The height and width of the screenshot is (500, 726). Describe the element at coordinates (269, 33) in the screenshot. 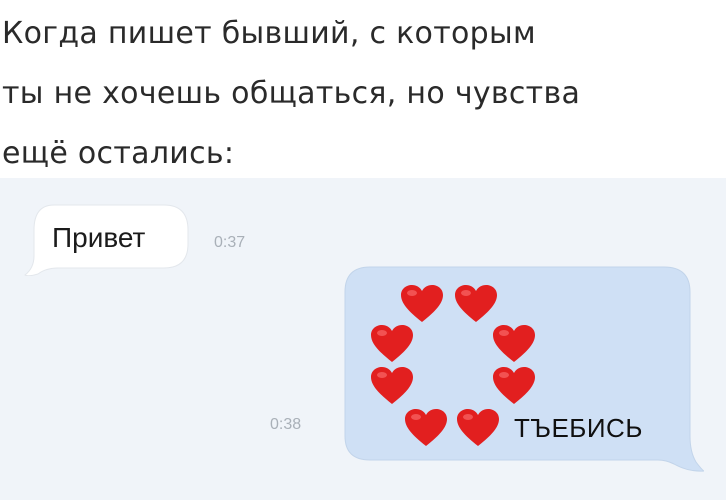

I see `caption-line-1: Когда пишет бывший, с которым` at that location.